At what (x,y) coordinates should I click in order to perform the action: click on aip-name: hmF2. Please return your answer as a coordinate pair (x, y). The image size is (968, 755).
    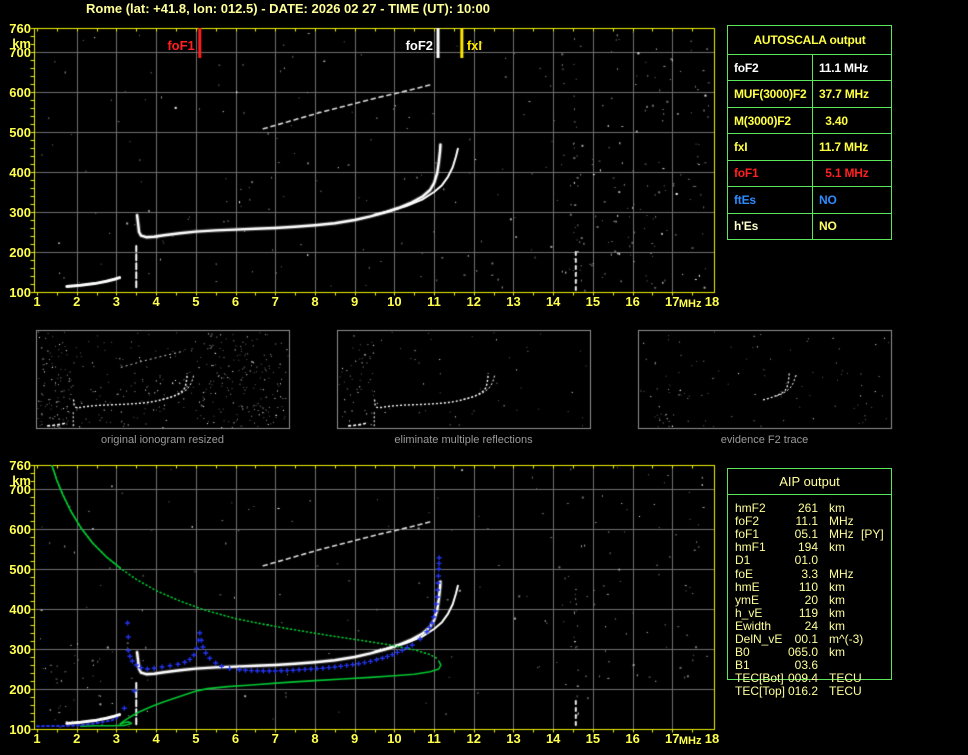
    Looking at the image, I should click on (750, 508).